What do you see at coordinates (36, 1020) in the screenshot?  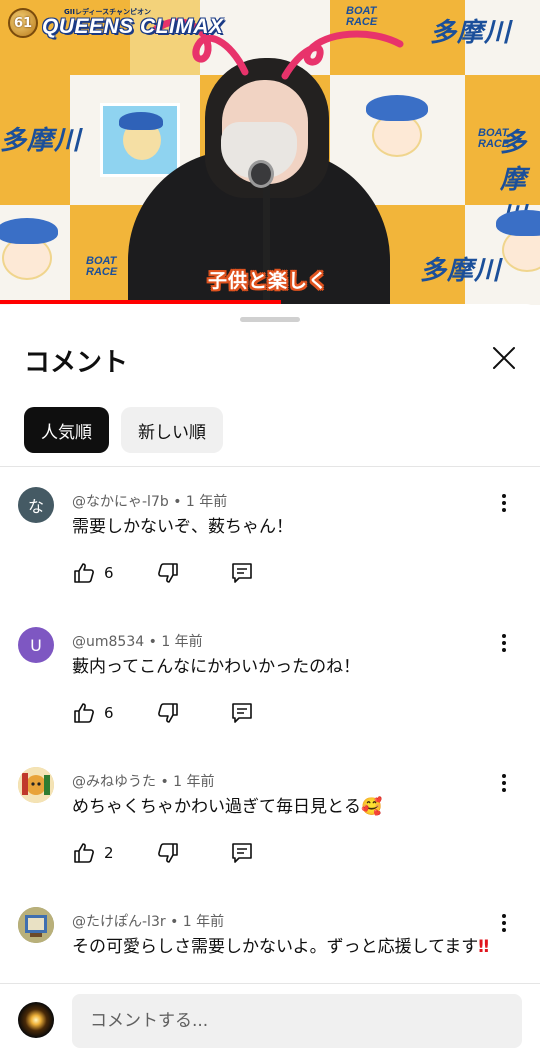 I see `my-avatar` at bounding box center [36, 1020].